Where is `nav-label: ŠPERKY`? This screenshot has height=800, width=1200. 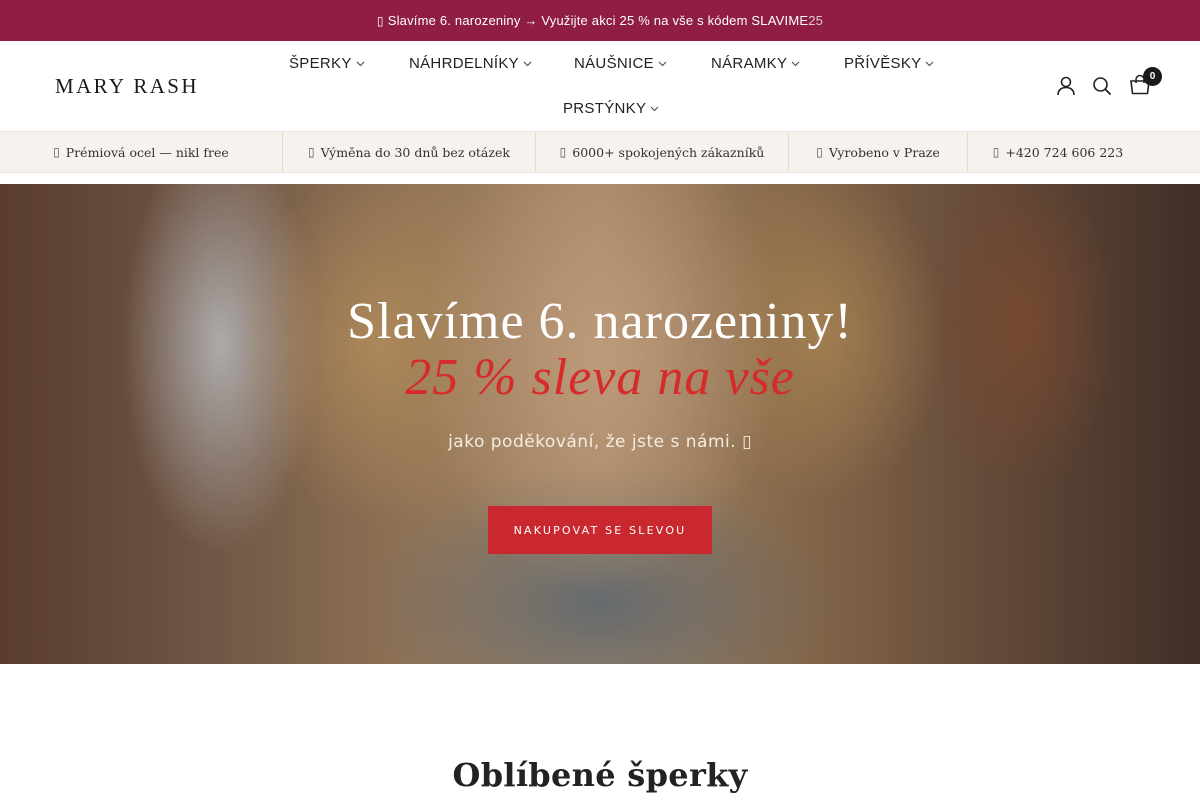 nav-label: ŠPERKY is located at coordinates (320, 63).